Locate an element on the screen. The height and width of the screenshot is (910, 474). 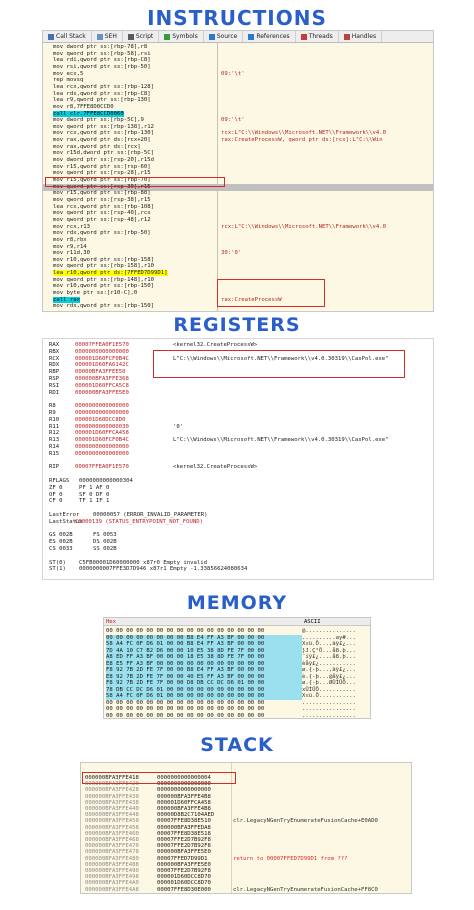
tab-script: Script is located at coordinates (141, 36).